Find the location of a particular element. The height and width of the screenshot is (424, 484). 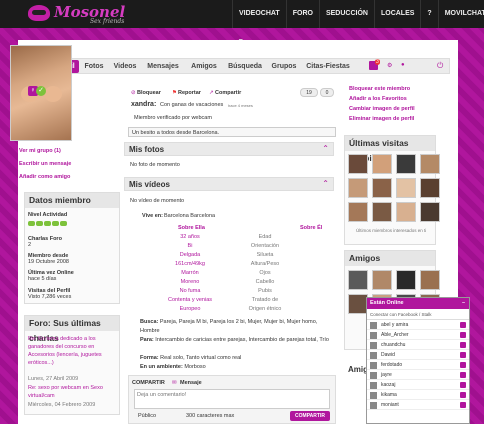

forma-label: Forma: is located at coordinates (149, 358).